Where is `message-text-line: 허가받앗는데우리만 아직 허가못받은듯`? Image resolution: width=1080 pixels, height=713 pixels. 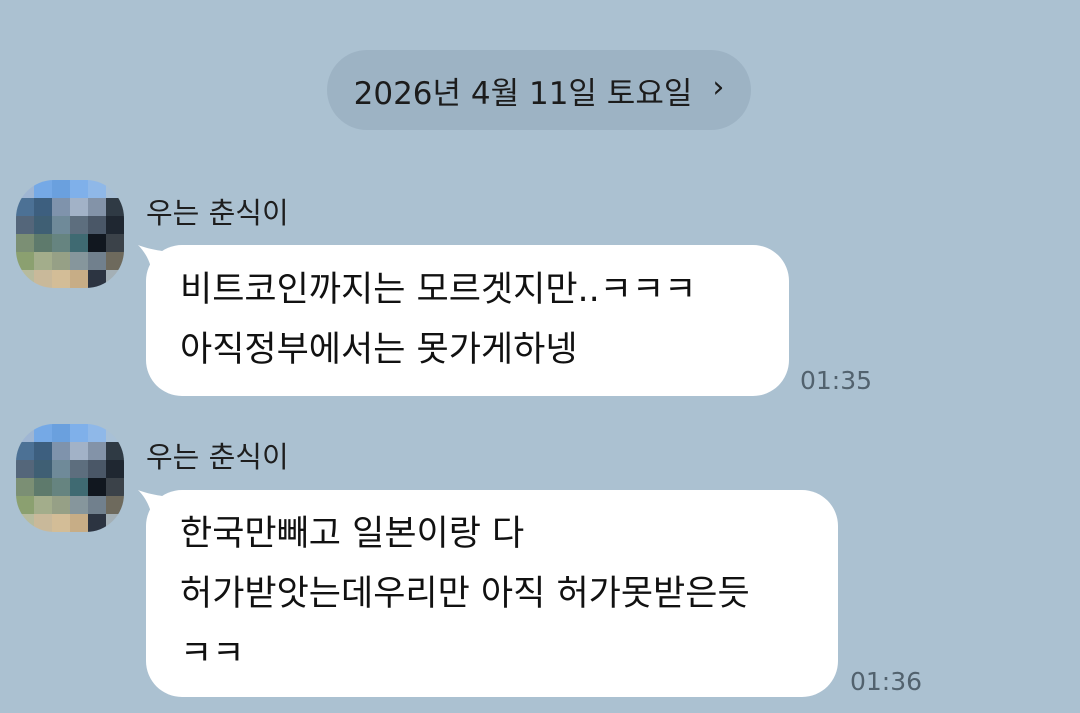
message-text-line: 허가받앗는데우리만 아직 허가못받은듯 is located at coordinates (465, 594).